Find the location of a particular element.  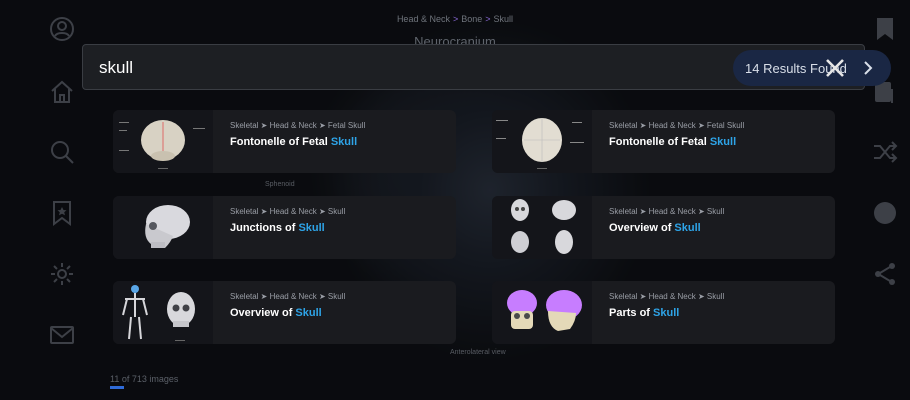

results-found-button: 14 Results Found is located at coordinates (812, 68).